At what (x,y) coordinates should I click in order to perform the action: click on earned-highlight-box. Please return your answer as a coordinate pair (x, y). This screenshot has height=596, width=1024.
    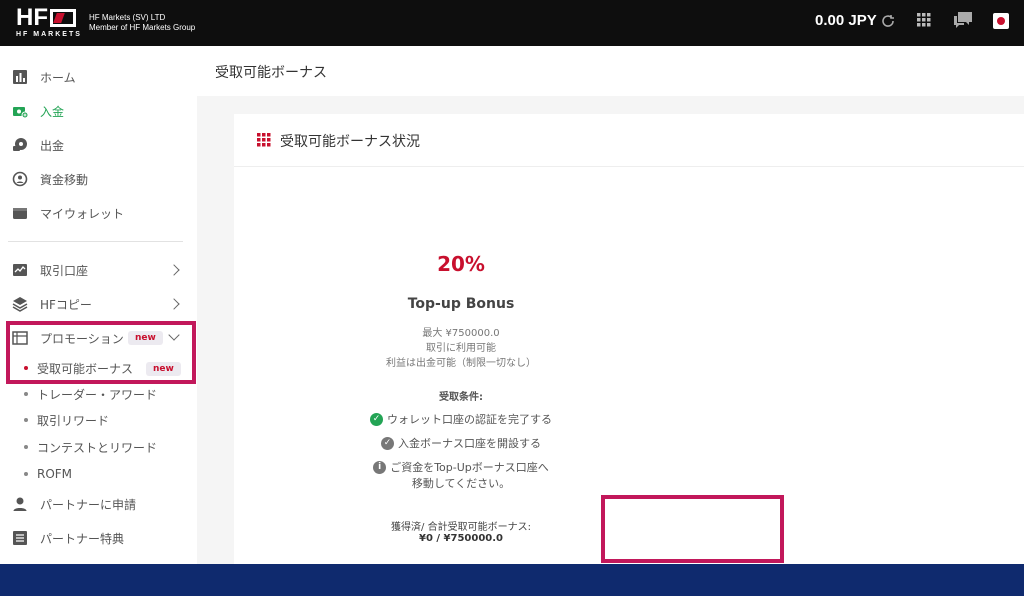
    Looking at the image, I should click on (692, 529).